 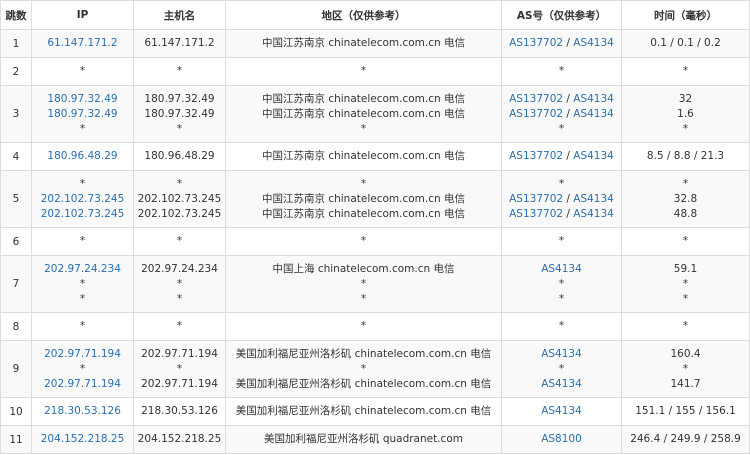 What do you see at coordinates (16, 71) in the screenshot?
I see `hop-cell: 2` at bounding box center [16, 71].